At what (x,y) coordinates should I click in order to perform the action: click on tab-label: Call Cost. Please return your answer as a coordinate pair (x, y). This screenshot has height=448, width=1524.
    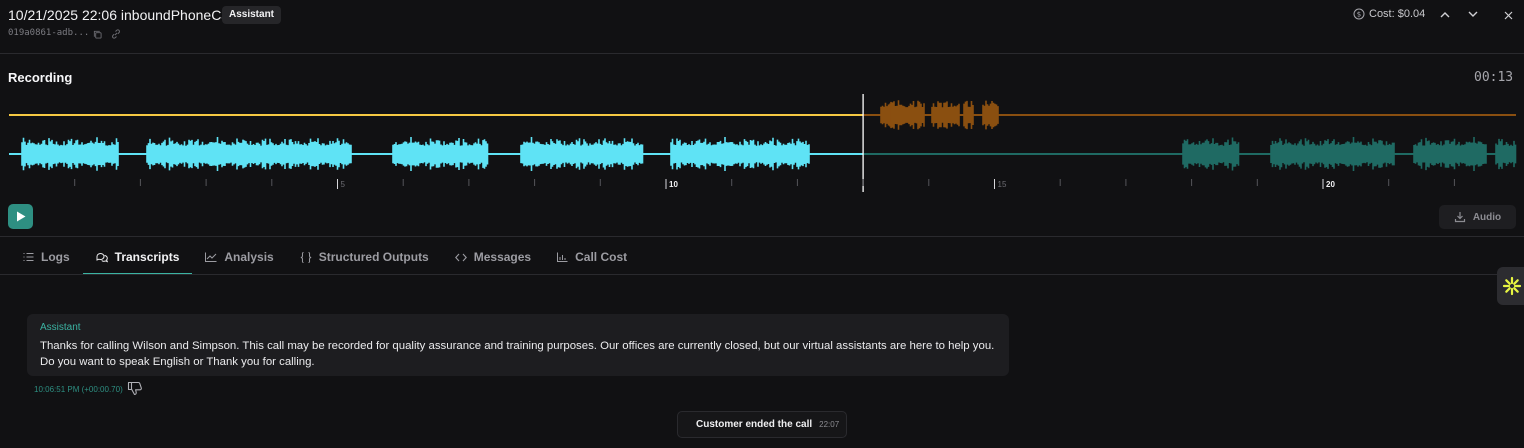
    Looking at the image, I should click on (601, 257).